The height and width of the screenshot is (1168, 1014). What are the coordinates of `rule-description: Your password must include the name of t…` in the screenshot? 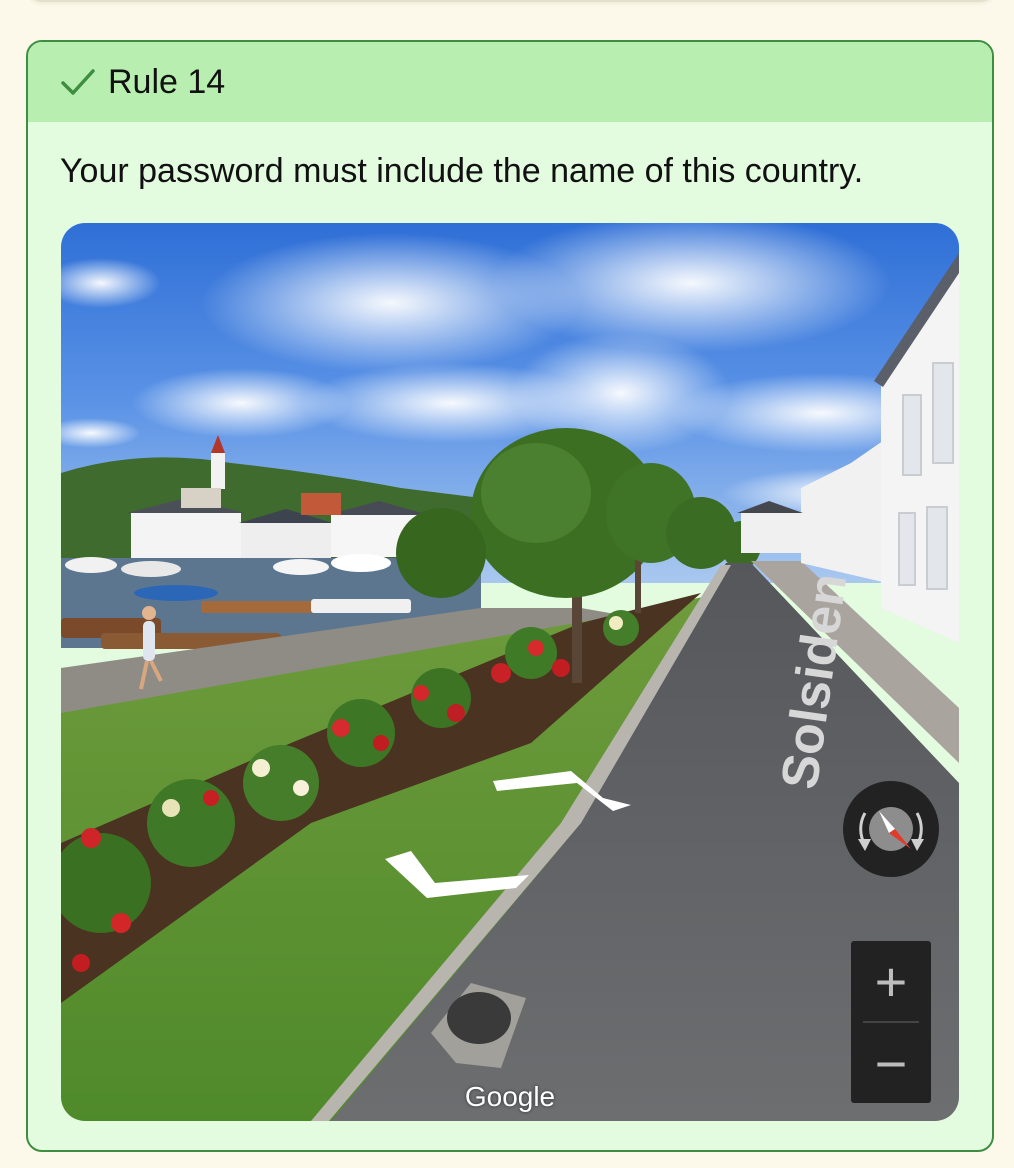 It's located at (462, 171).